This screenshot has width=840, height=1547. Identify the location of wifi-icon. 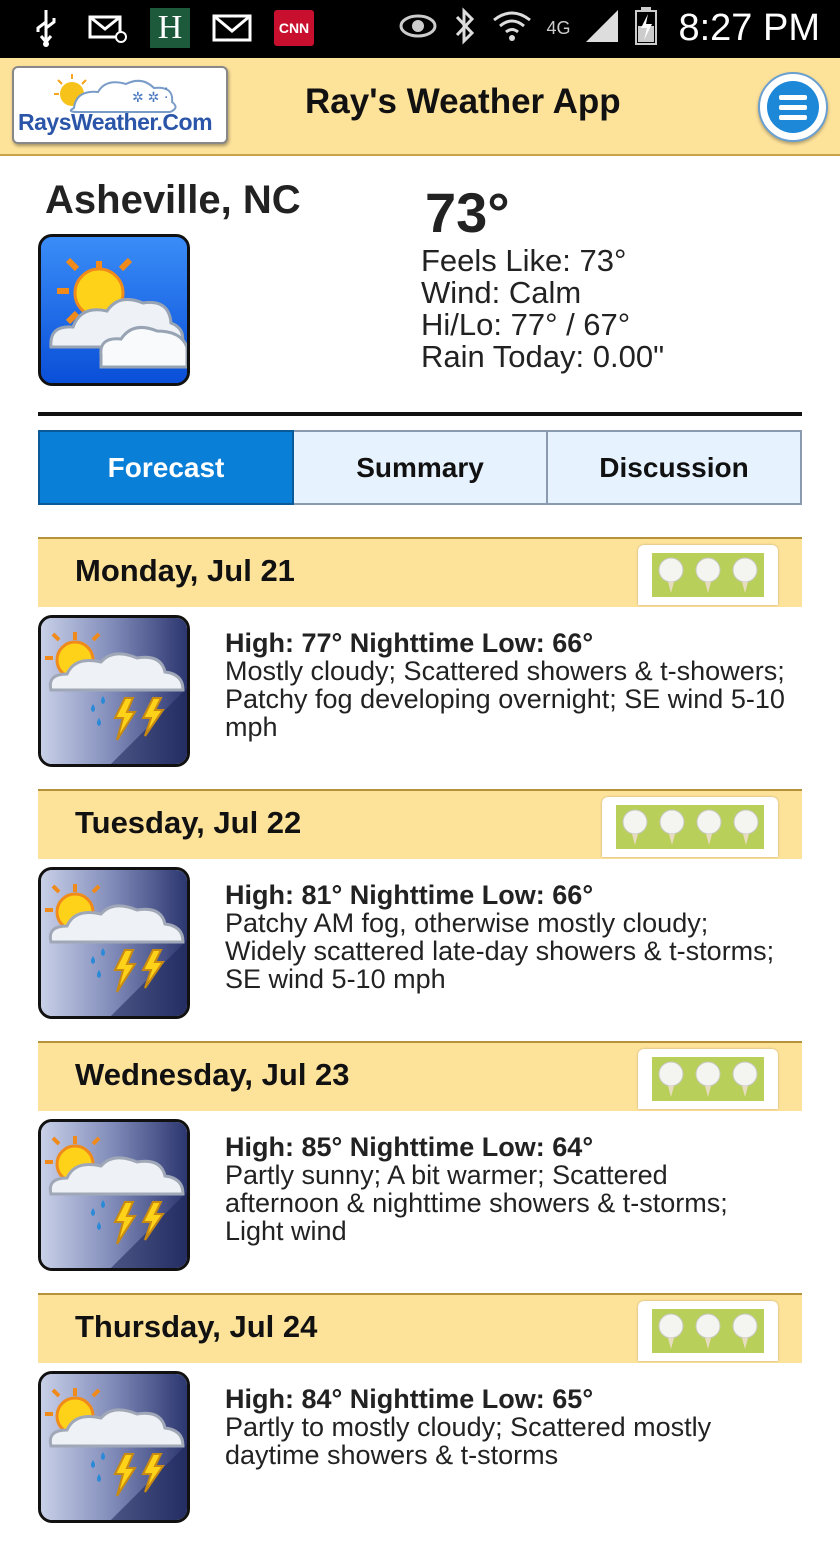
(512, 28).